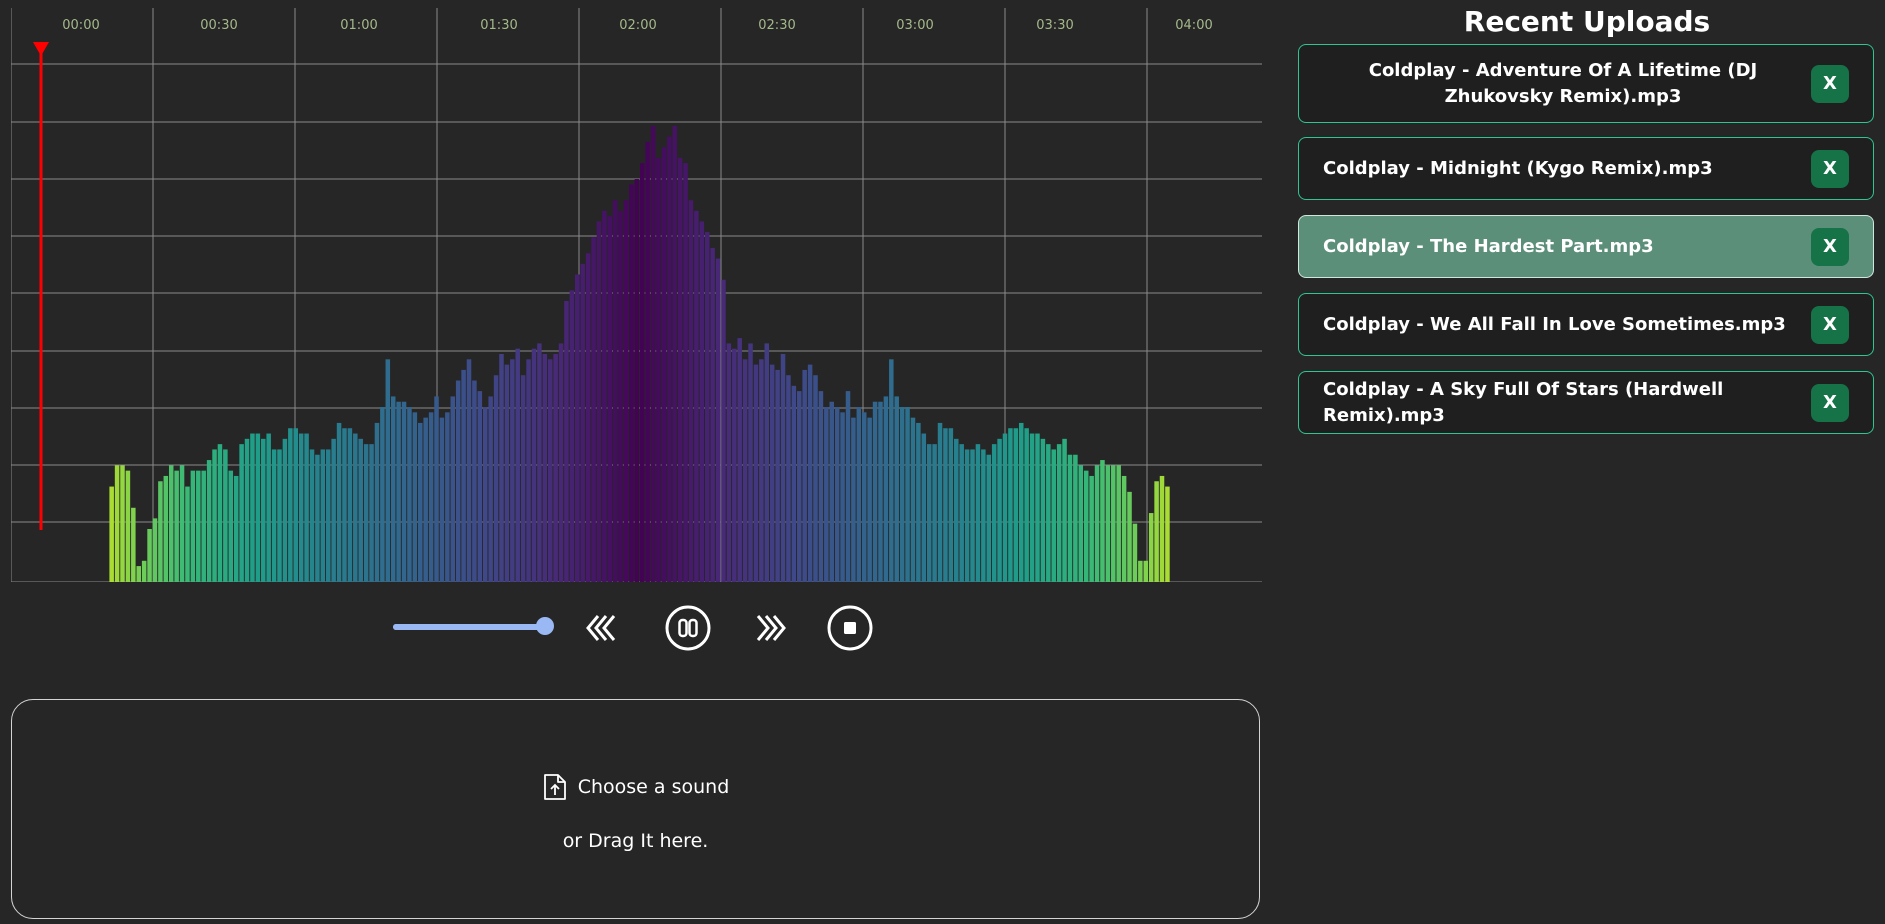 The image size is (1885, 924). I want to click on playhead, so click(41, 286).